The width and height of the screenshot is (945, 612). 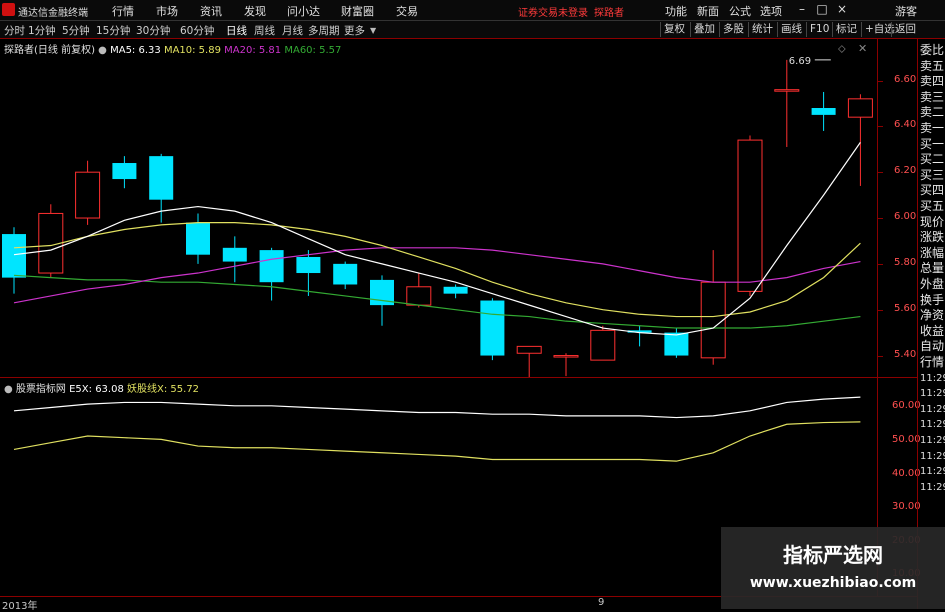 I want to click on linex-line, so click(x=437, y=441).